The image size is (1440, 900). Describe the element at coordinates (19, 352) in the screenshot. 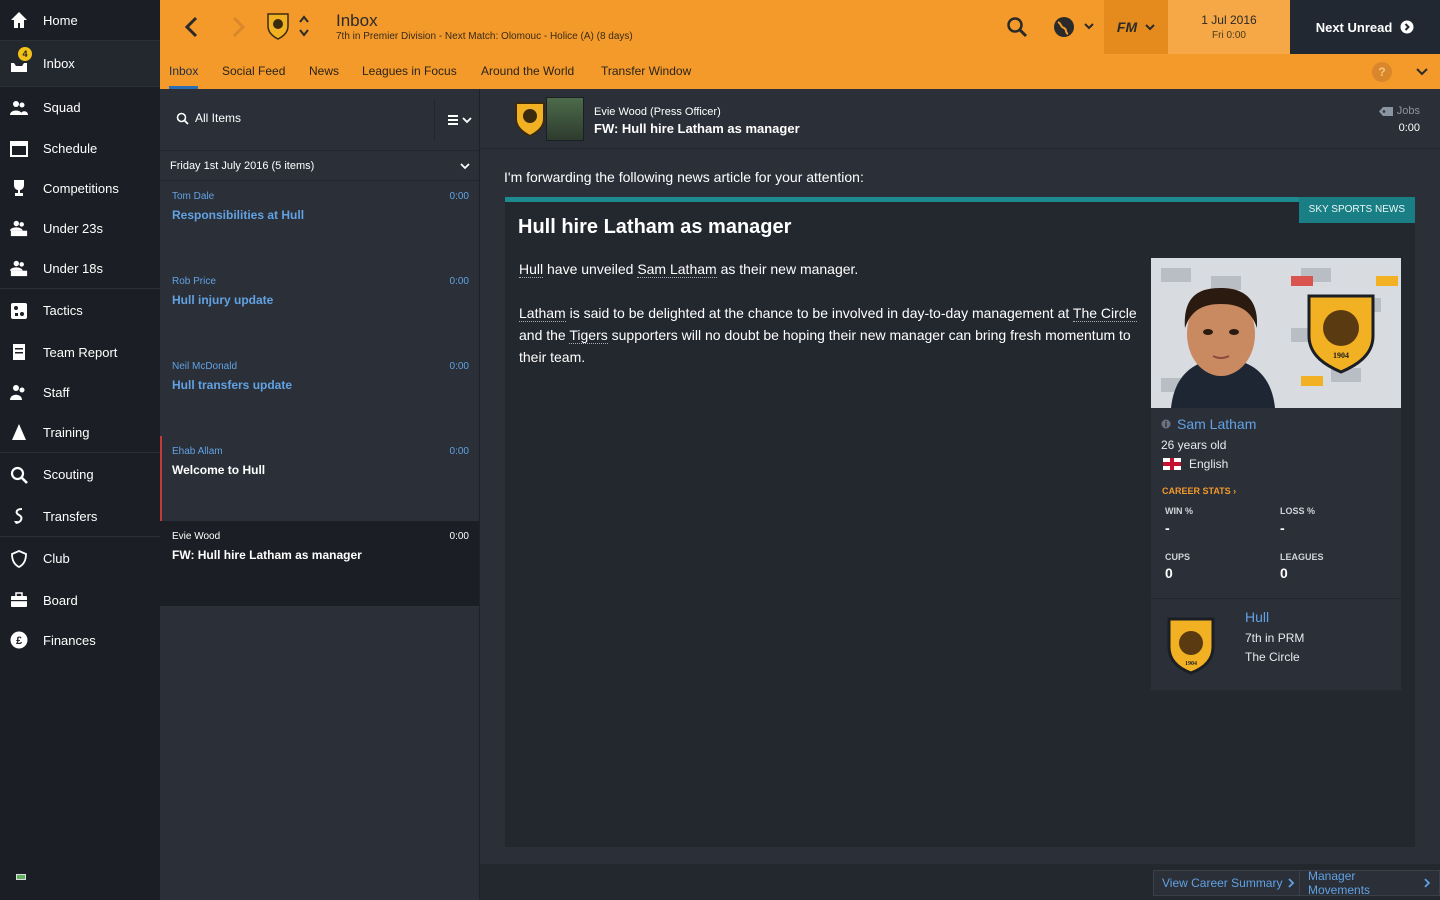

I see `report-icon` at that location.